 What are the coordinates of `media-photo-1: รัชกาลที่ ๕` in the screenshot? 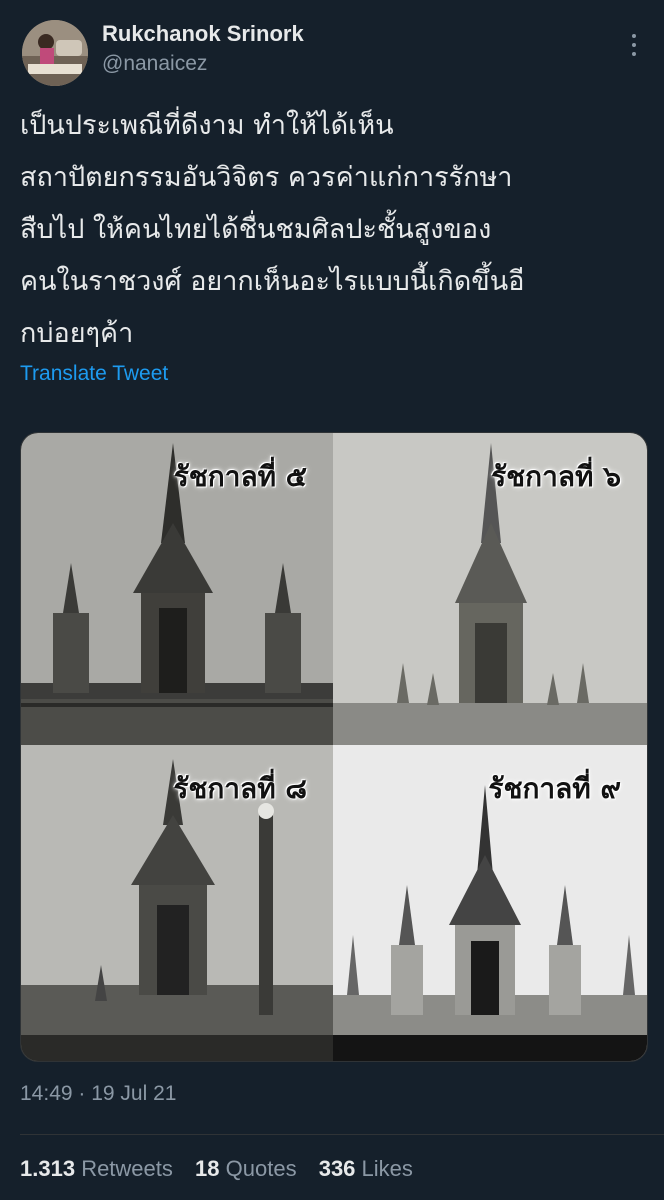 It's located at (177, 589).